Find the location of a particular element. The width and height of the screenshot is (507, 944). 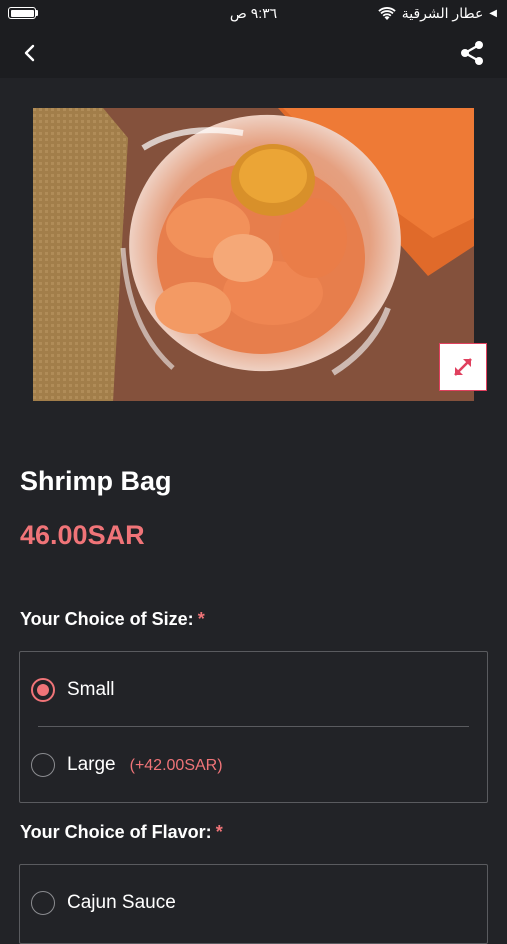

option-extra-price: (+42.00SAR) is located at coordinates (176, 765).